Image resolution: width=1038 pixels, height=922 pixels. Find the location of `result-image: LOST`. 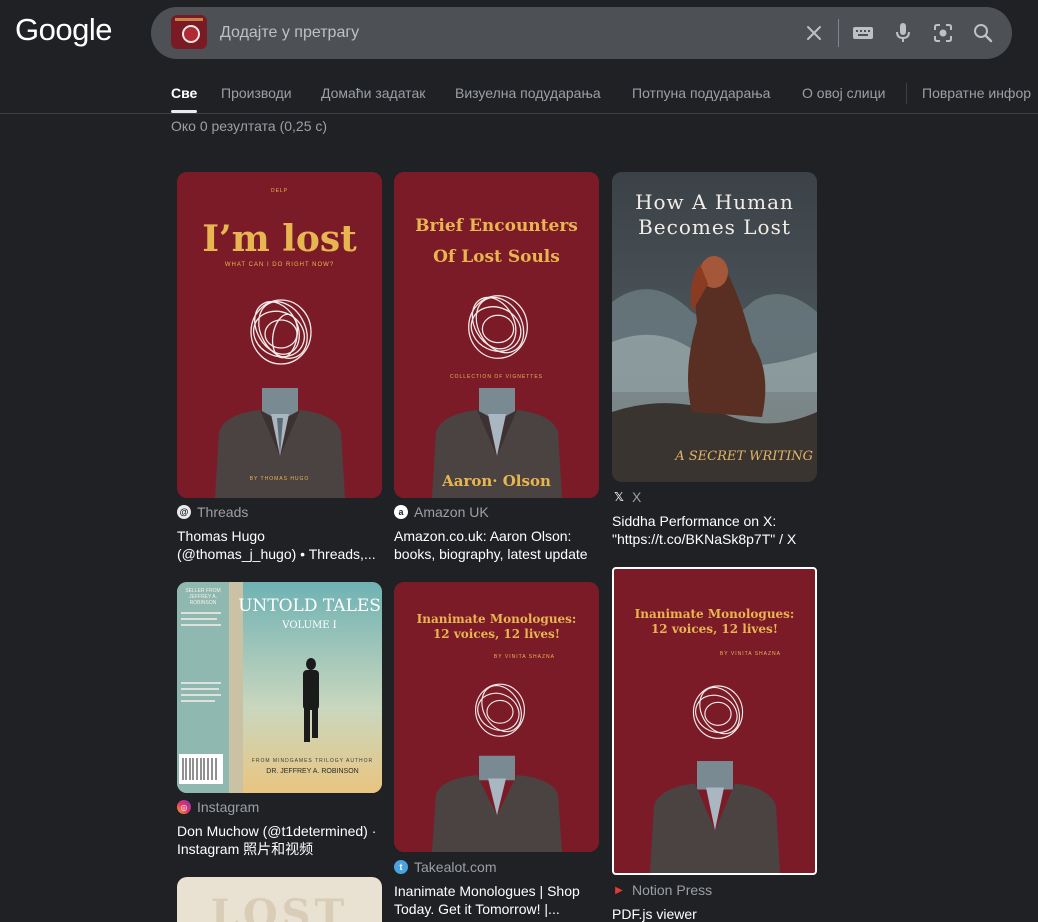

result-image: LOST is located at coordinates (279, 899).